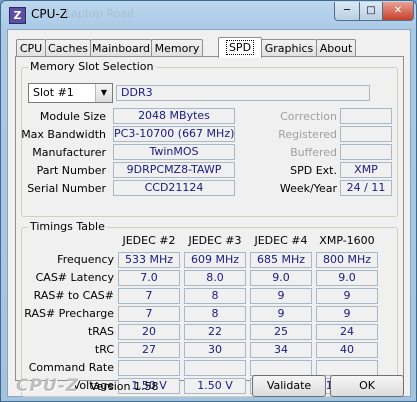 The width and height of the screenshot is (417, 402). I want to click on part-number-field: 9DRPCMZ8-TAWP, so click(174, 170).